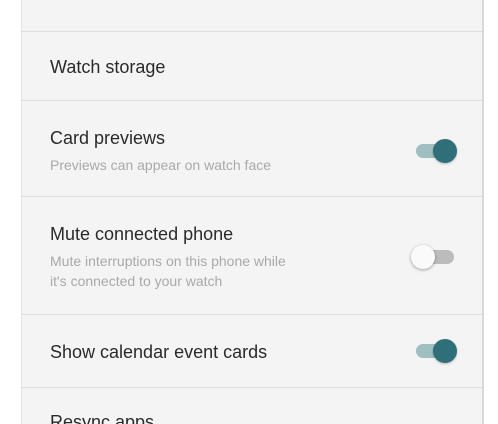  What do you see at coordinates (168, 261) in the screenshot?
I see `setting-subtitle-line-1: Mute interruptions on this phone while` at bounding box center [168, 261].